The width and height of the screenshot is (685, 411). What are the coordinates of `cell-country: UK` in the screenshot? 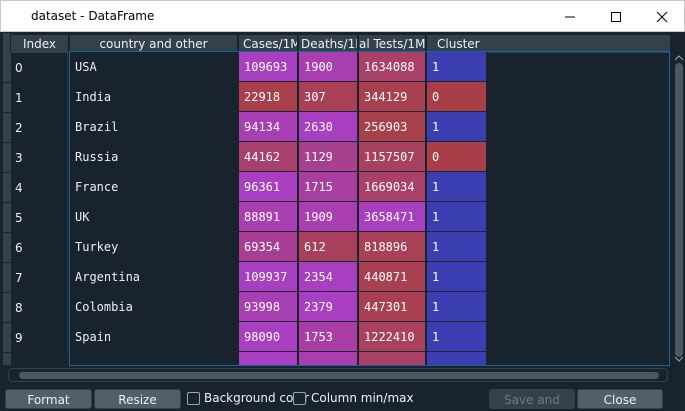 It's located at (154, 217).